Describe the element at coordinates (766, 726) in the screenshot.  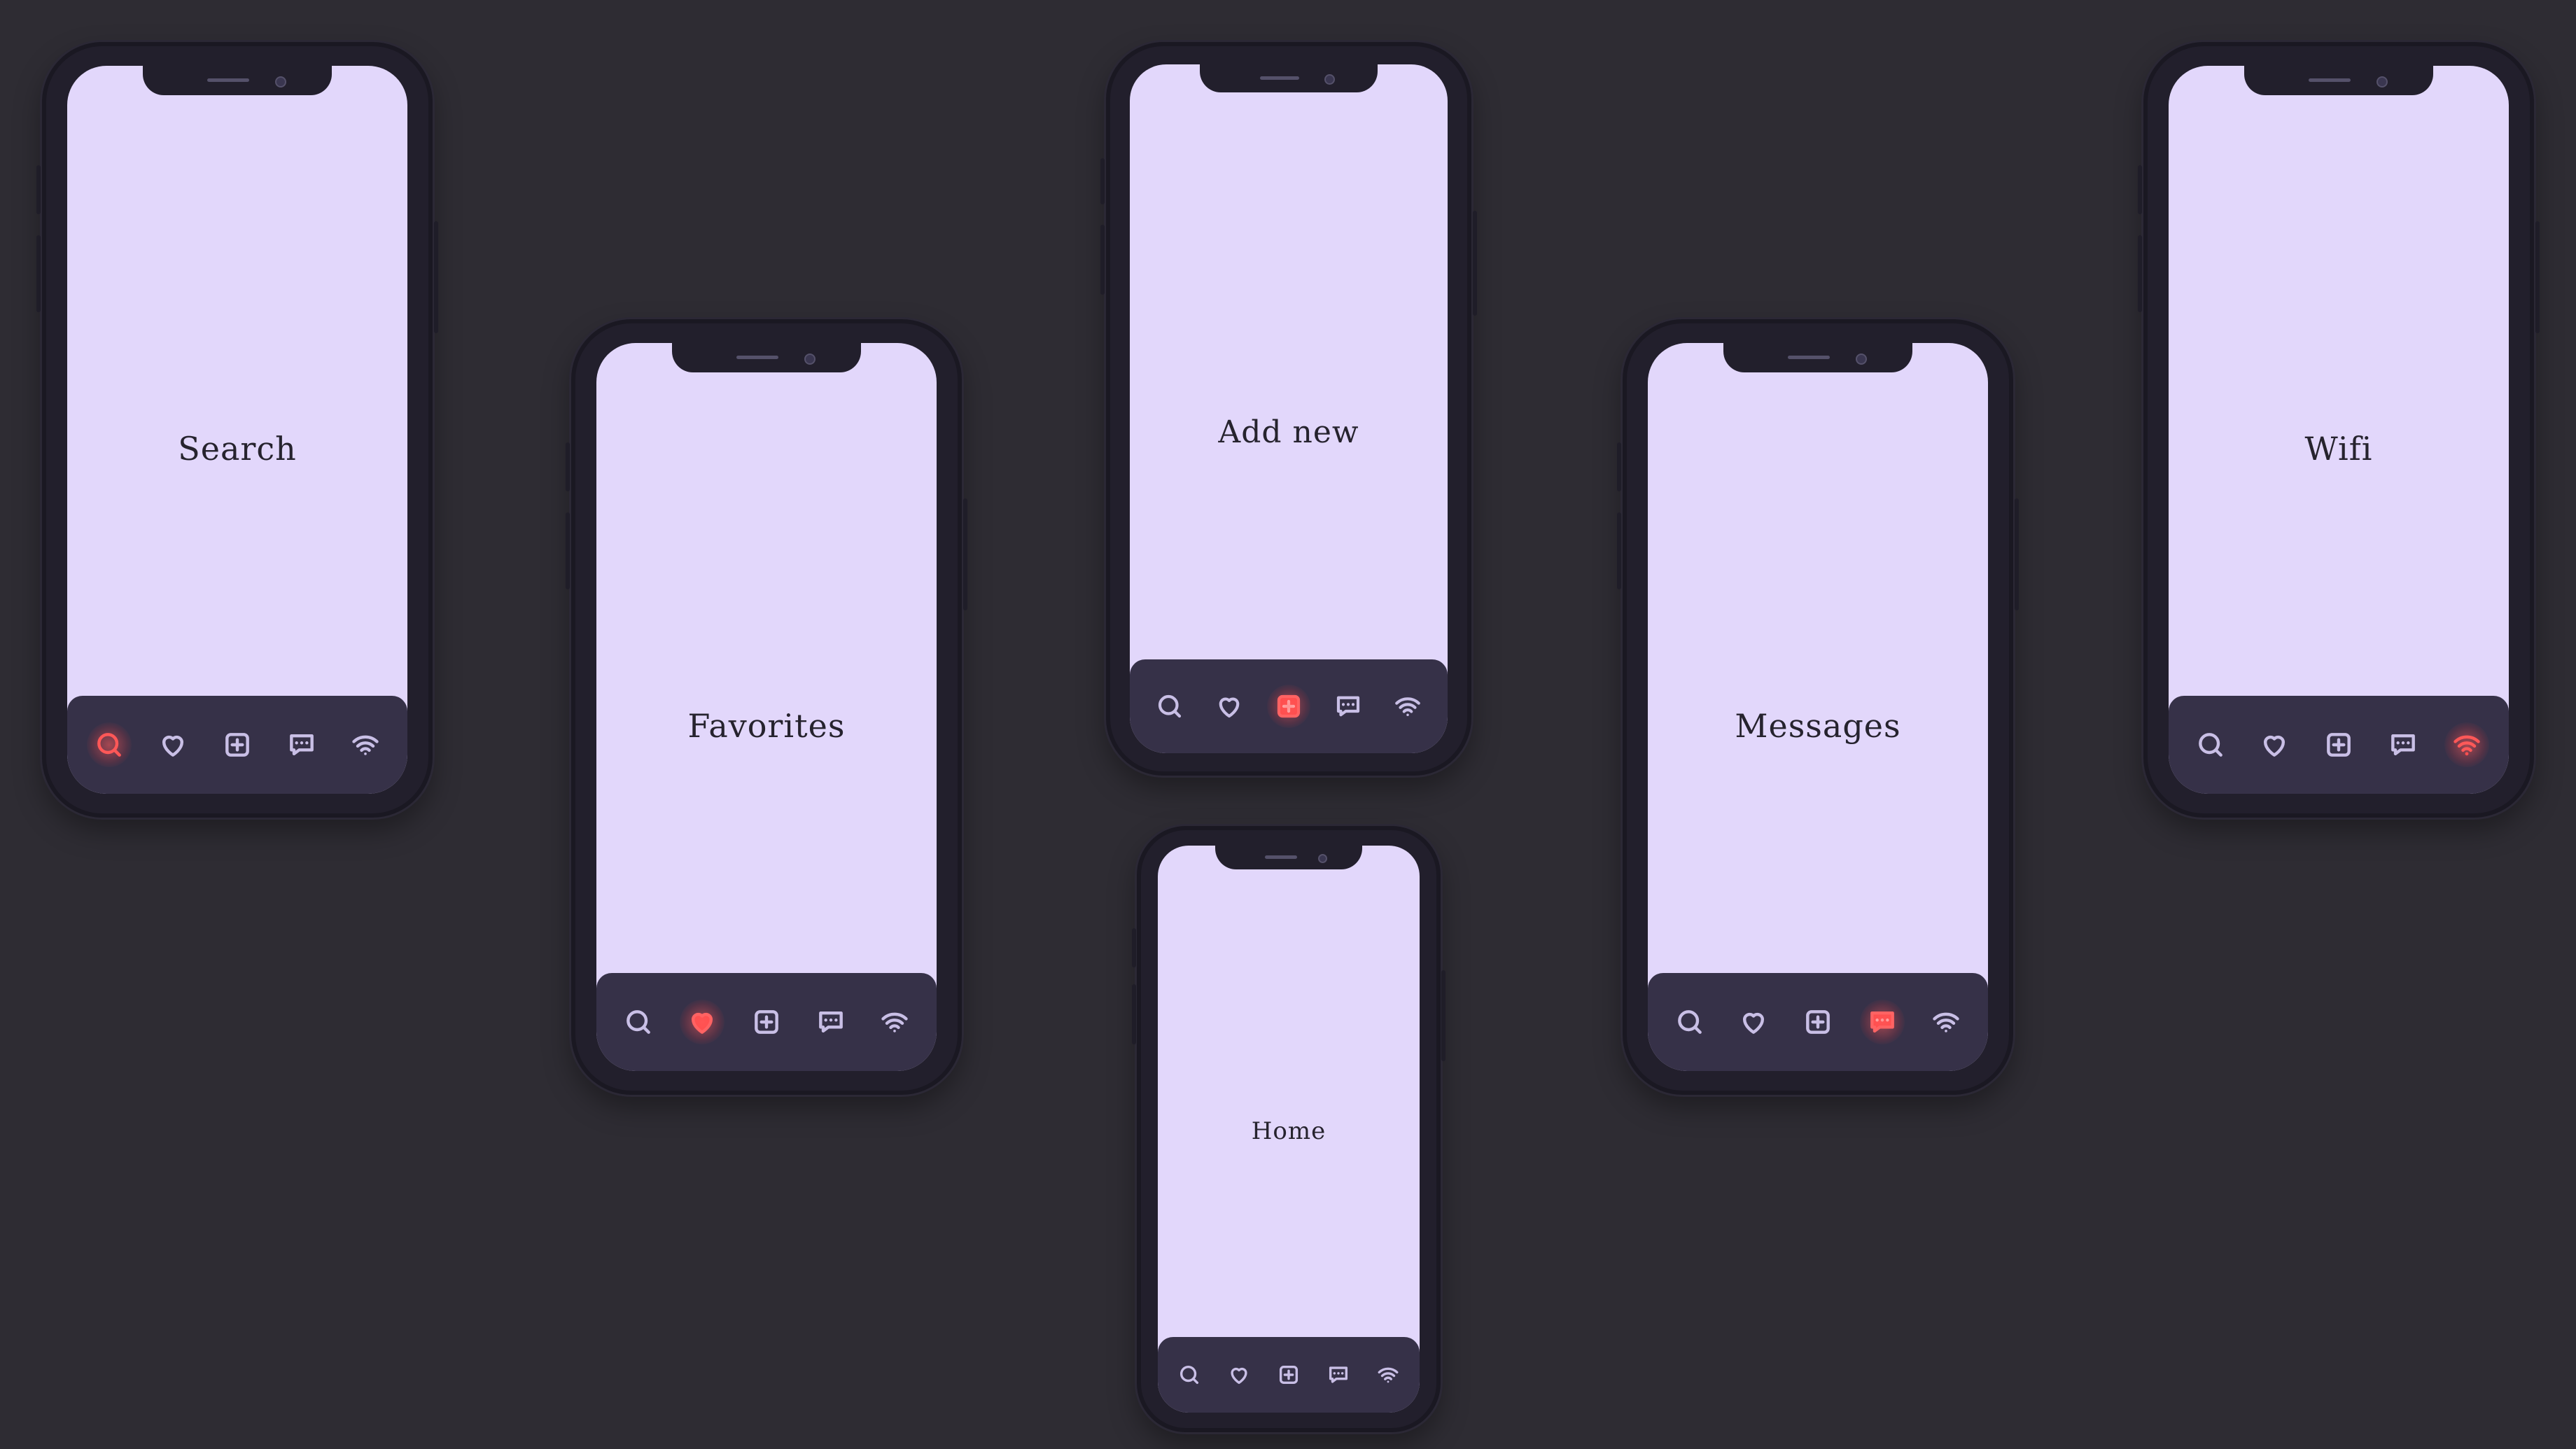
I see `screen-title: Favorites` at that location.